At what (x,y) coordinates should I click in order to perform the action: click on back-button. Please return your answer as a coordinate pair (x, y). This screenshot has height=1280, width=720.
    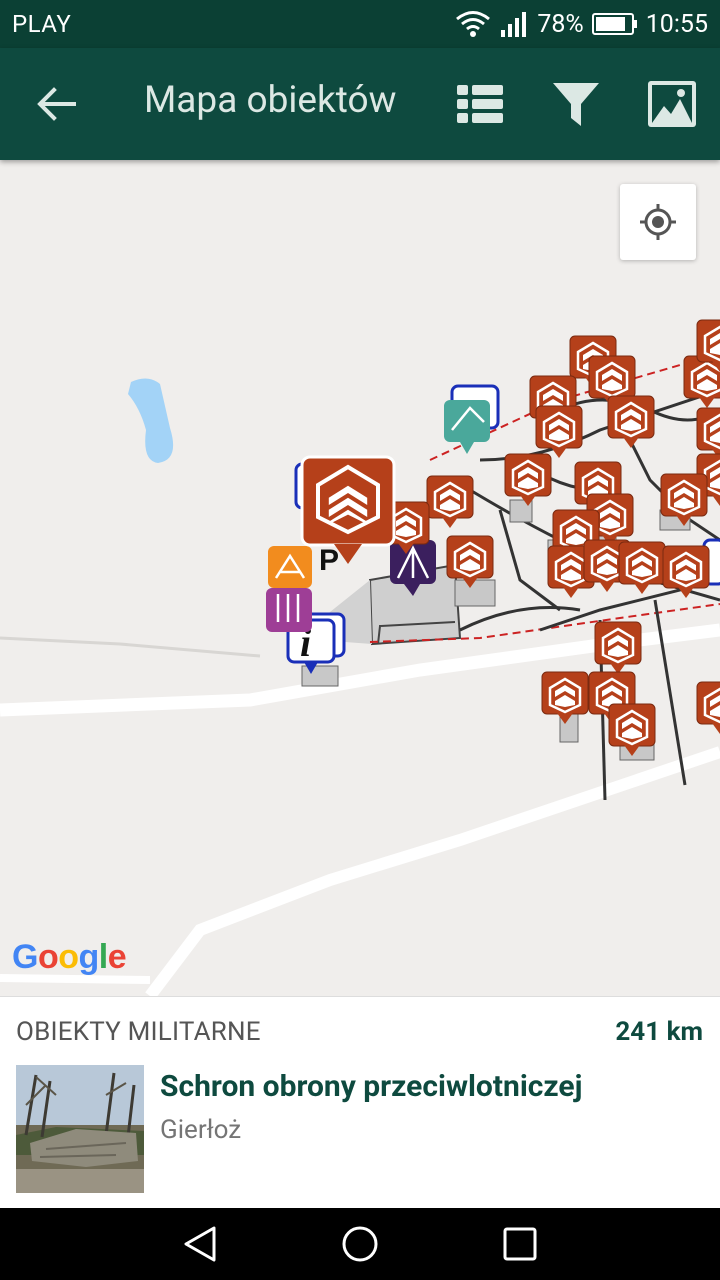
    Looking at the image, I should click on (56, 104).